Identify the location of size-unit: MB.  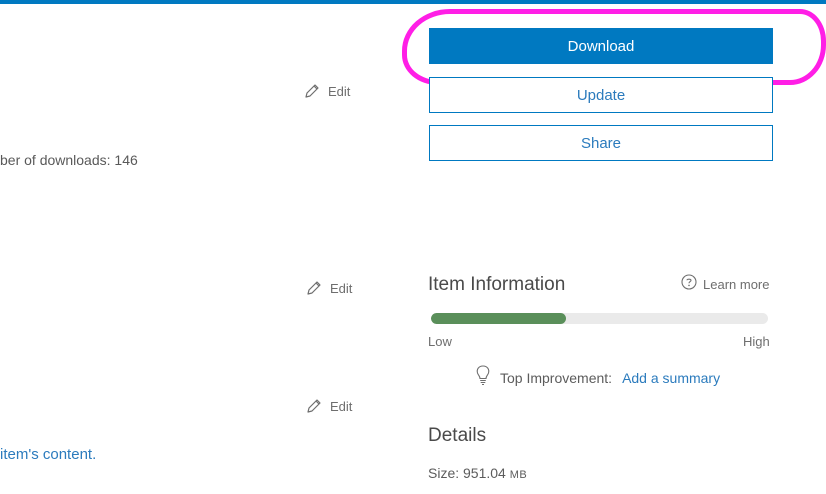
(518, 475).